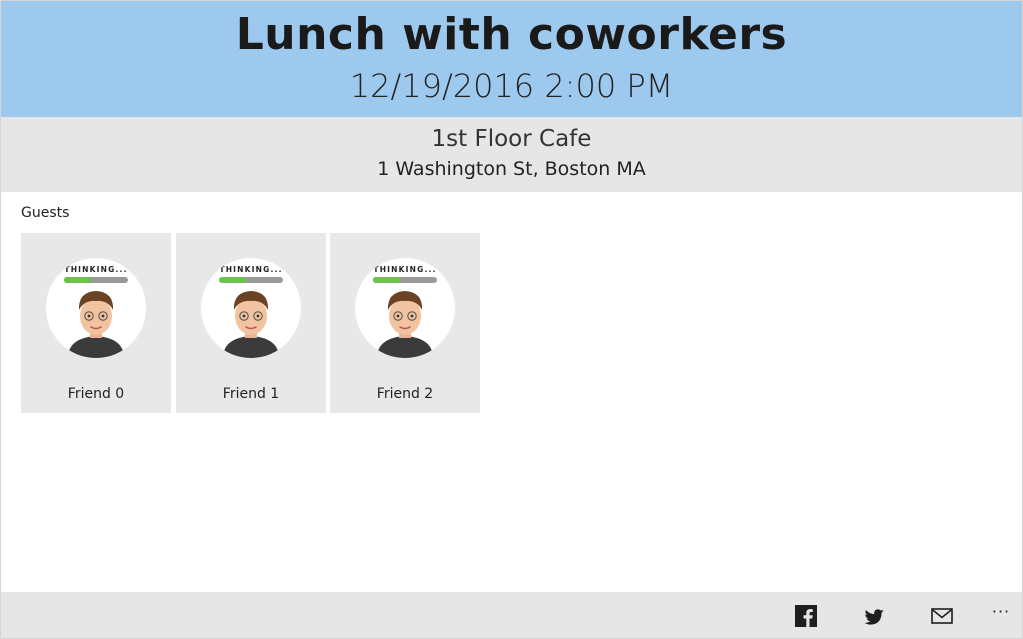 This screenshot has height=639, width=1023. Describe the element at coordinates (96, 394) in the screenshot. I see `guest-name: Friend 0` at that location.